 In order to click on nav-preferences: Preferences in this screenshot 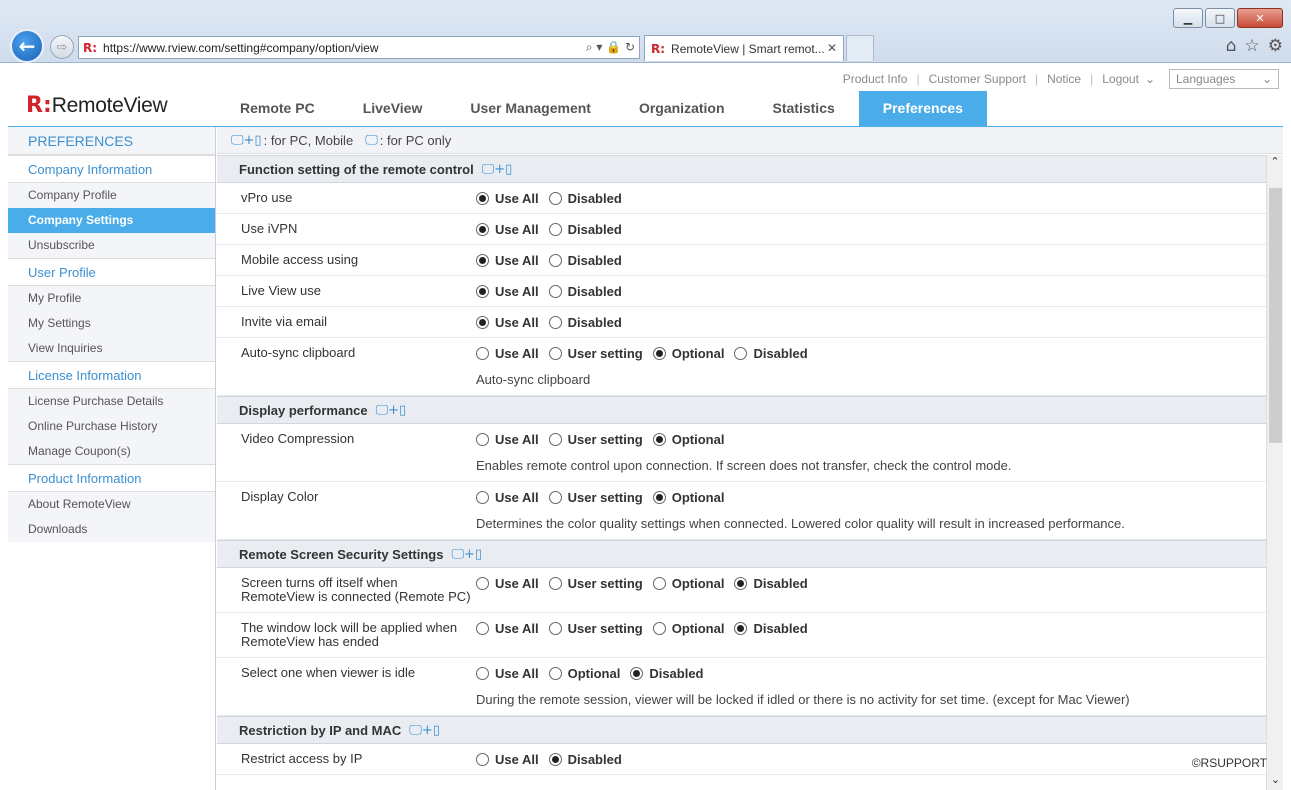, I will do `click(922, 108)`.